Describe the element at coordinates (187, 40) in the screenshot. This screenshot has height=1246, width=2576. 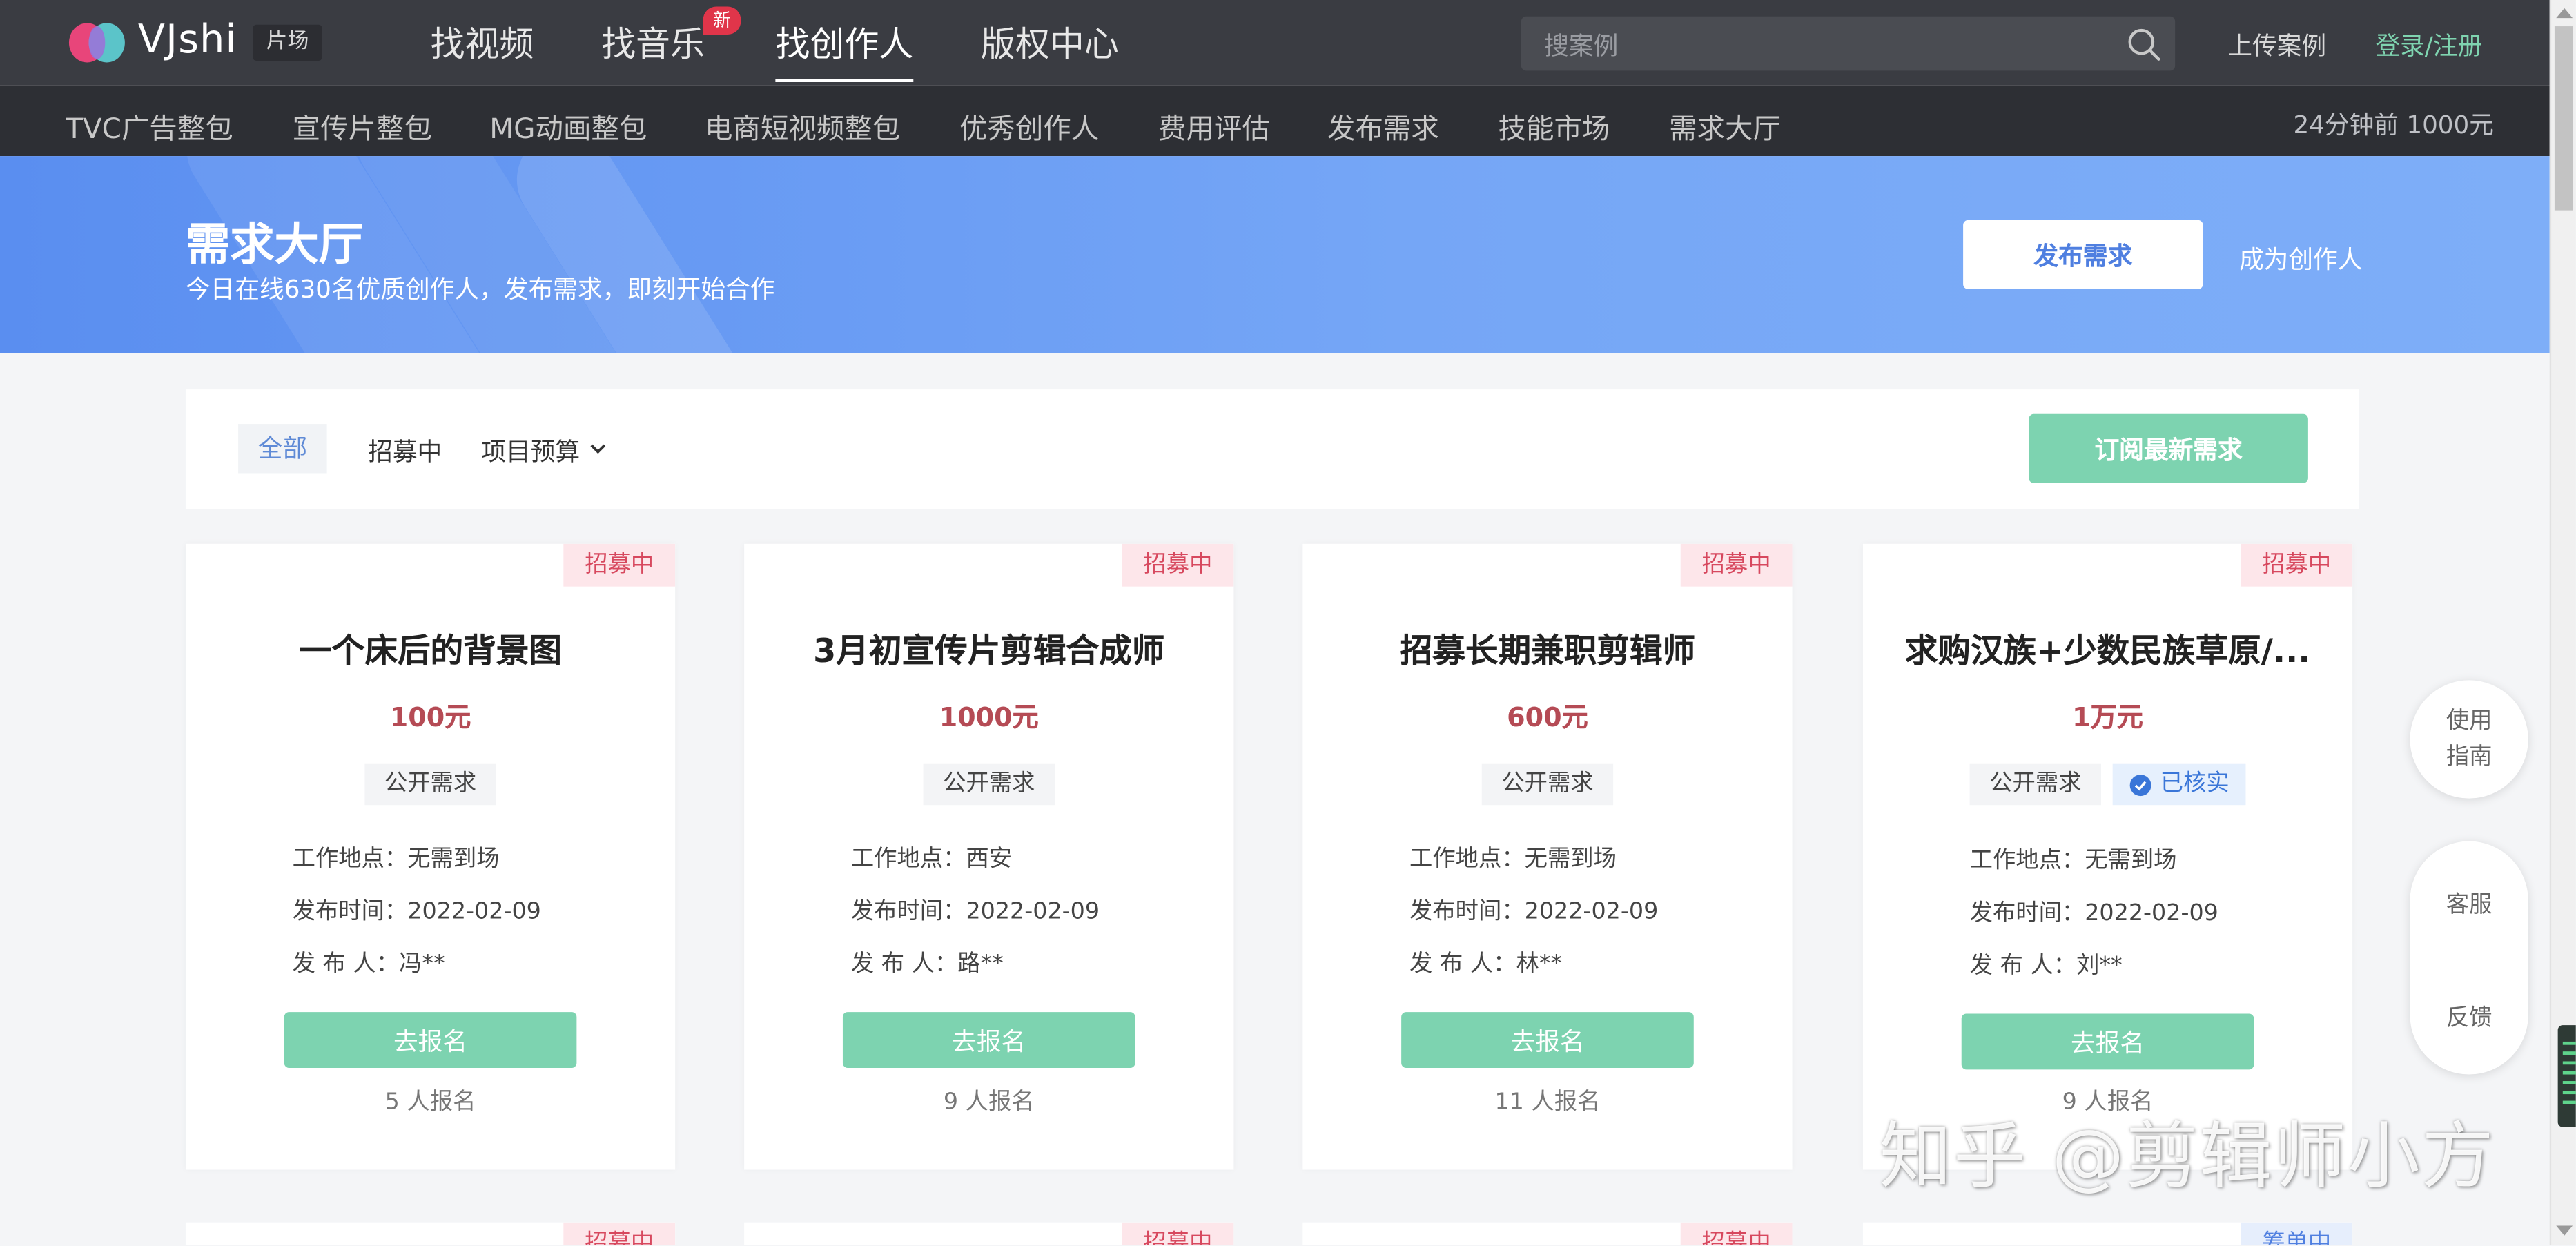
I see `brand-name: VJshi` at that location.